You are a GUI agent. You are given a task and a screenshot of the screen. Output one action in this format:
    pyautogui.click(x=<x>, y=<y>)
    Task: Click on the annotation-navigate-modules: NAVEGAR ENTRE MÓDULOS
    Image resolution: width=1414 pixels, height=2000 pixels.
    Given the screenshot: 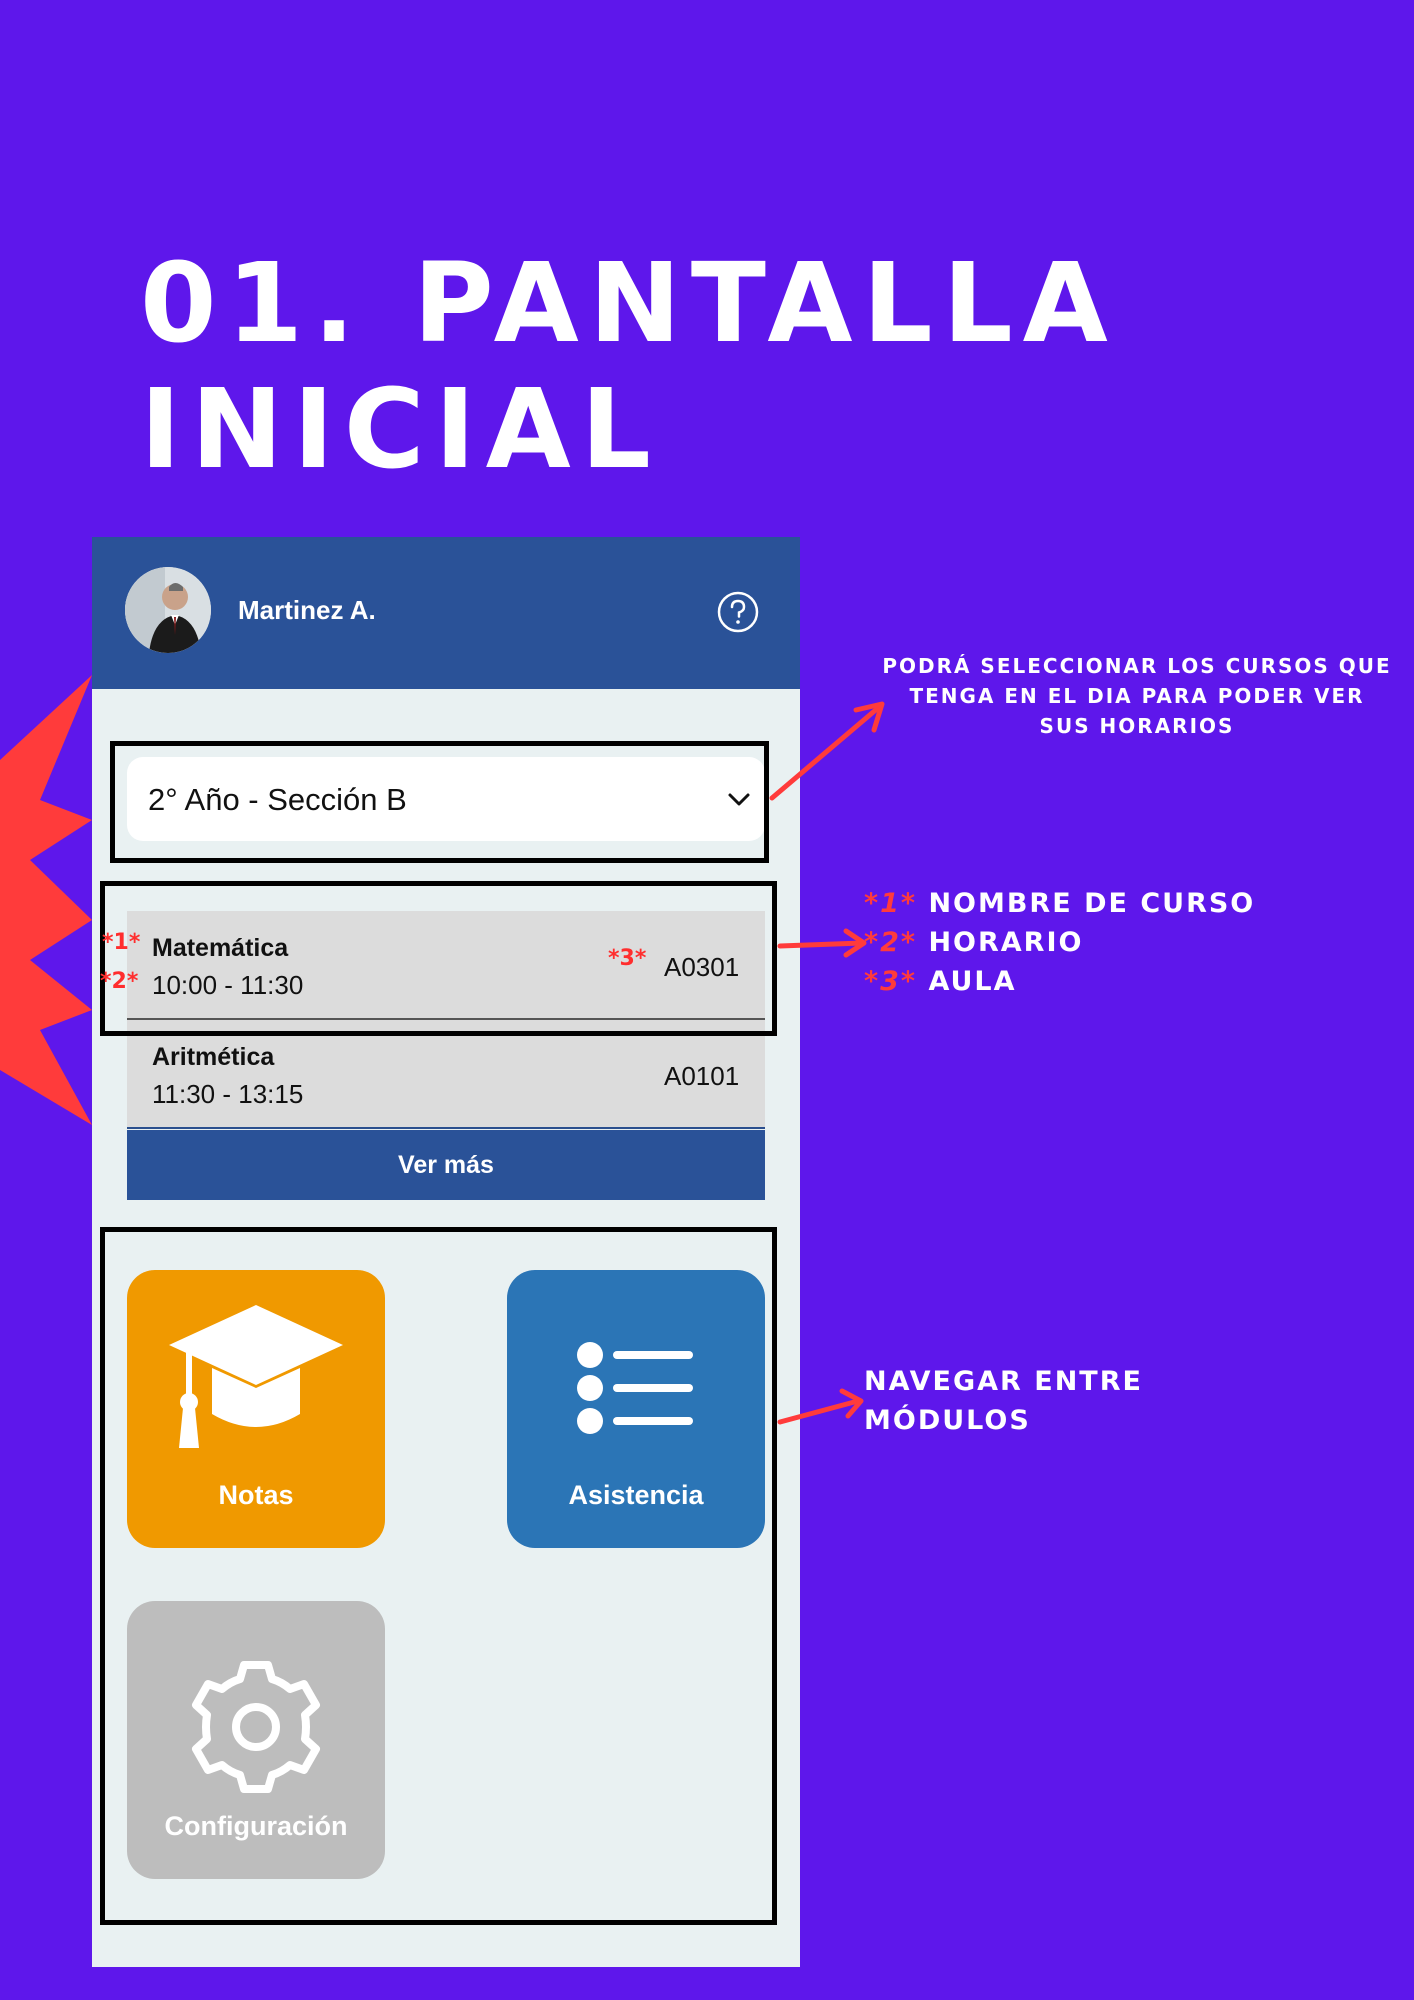 What is the action you would take?
    pyautogui.click(x=1003, y=1401)
    